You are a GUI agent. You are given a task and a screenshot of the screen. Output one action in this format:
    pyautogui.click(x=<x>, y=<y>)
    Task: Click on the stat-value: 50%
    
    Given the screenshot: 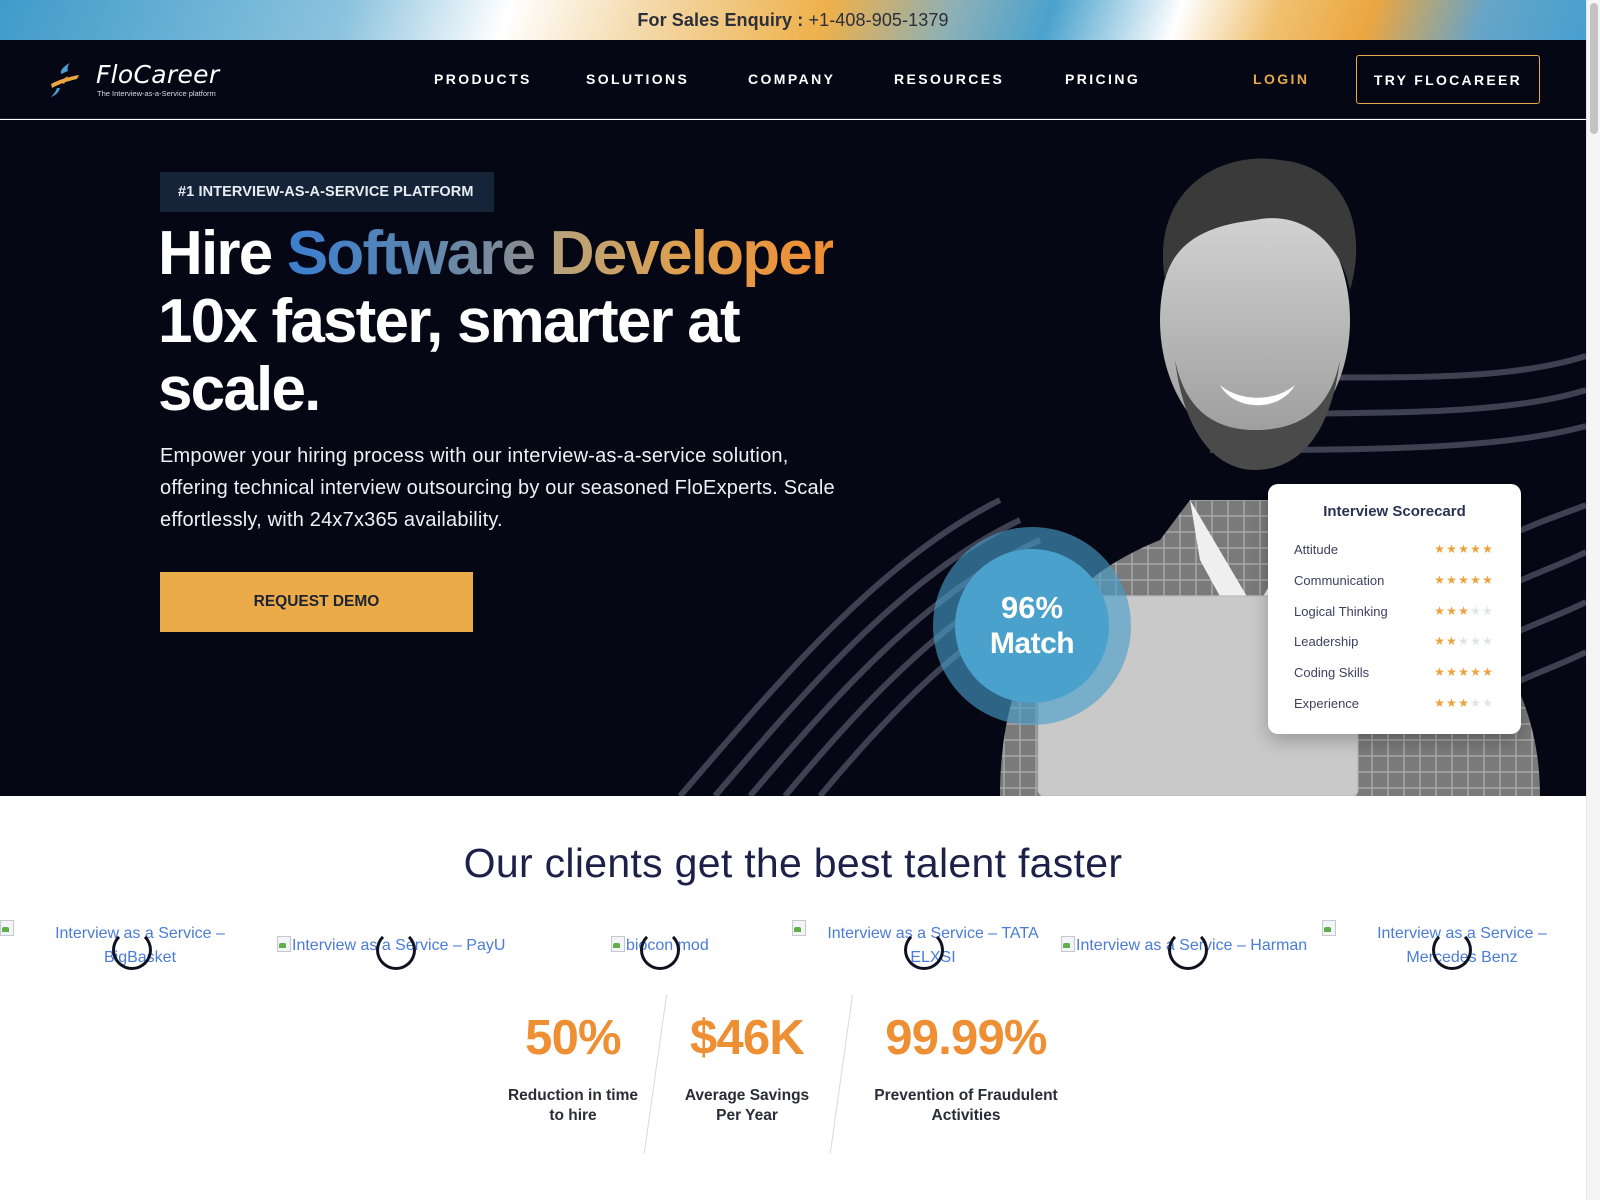 What is the action you would take?
    pyautogui.click(x=573, y=1038)
    